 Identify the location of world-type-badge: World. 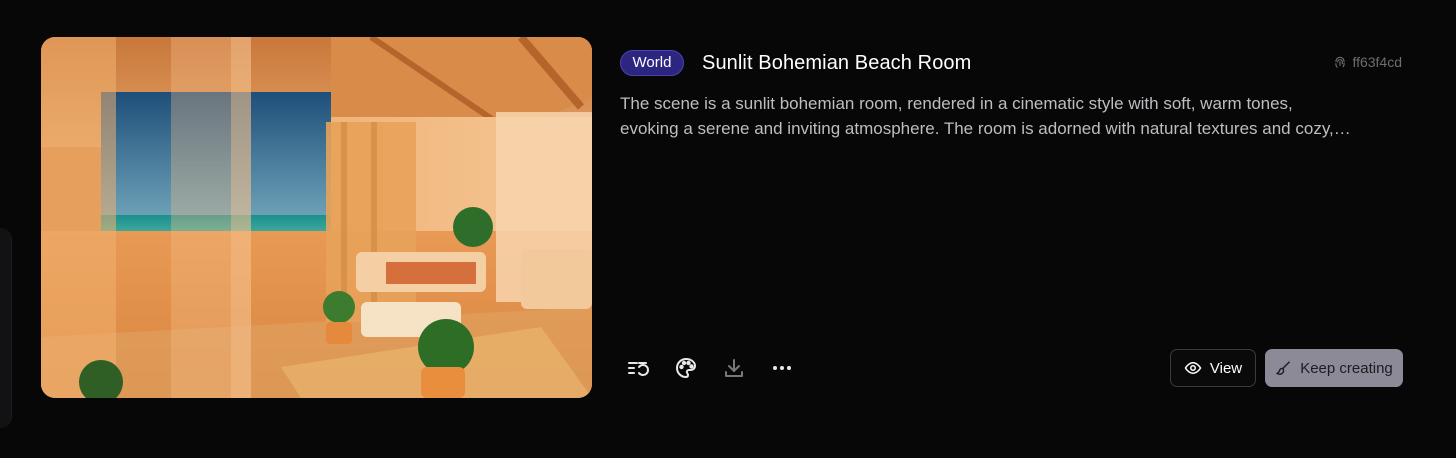
(652, 63).